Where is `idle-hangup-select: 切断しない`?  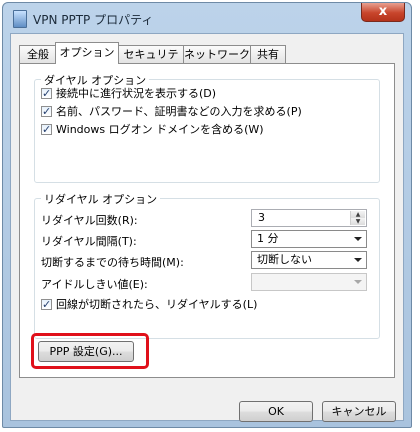 idle-hangup-select: 切断しない is located at coordinates (309, 260).